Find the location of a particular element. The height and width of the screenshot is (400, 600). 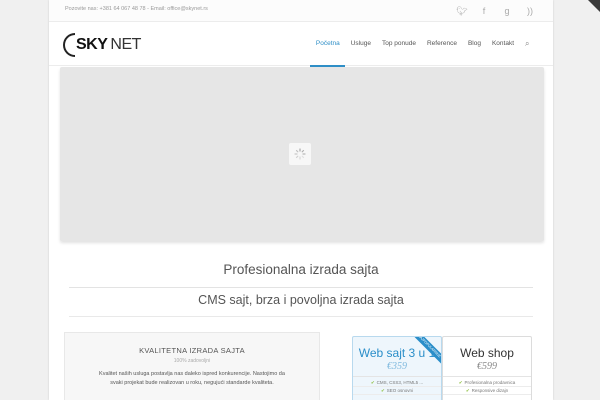

logo-arc-icon is located at coordinates (69, 45).